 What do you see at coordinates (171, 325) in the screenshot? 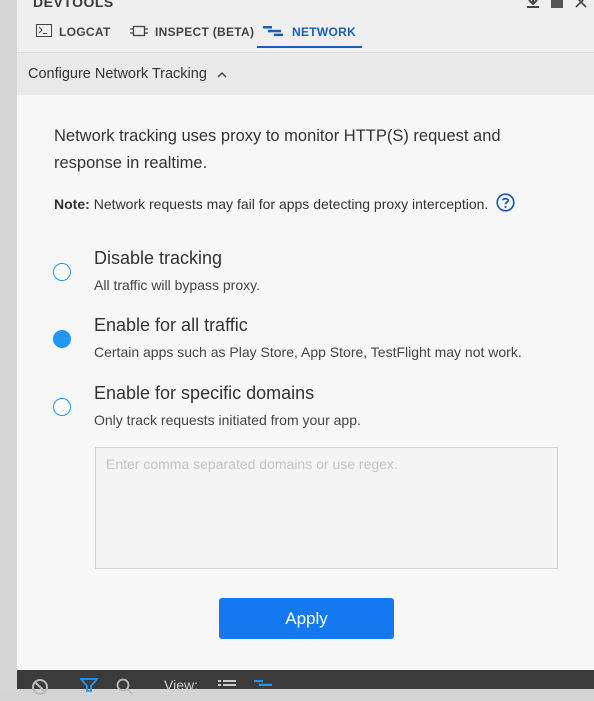
I see `option-title: Enable for all traffic` at bounding box center [171, 325].